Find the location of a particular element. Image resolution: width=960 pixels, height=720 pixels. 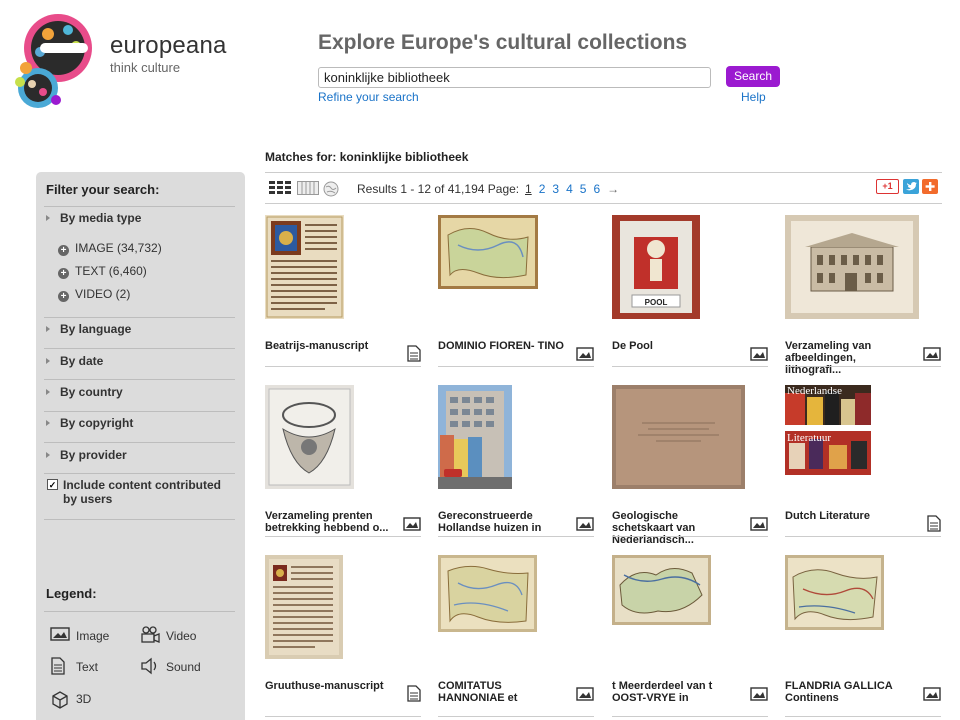

refine-search-link: Refine your search is located at coordinates (368, 97).